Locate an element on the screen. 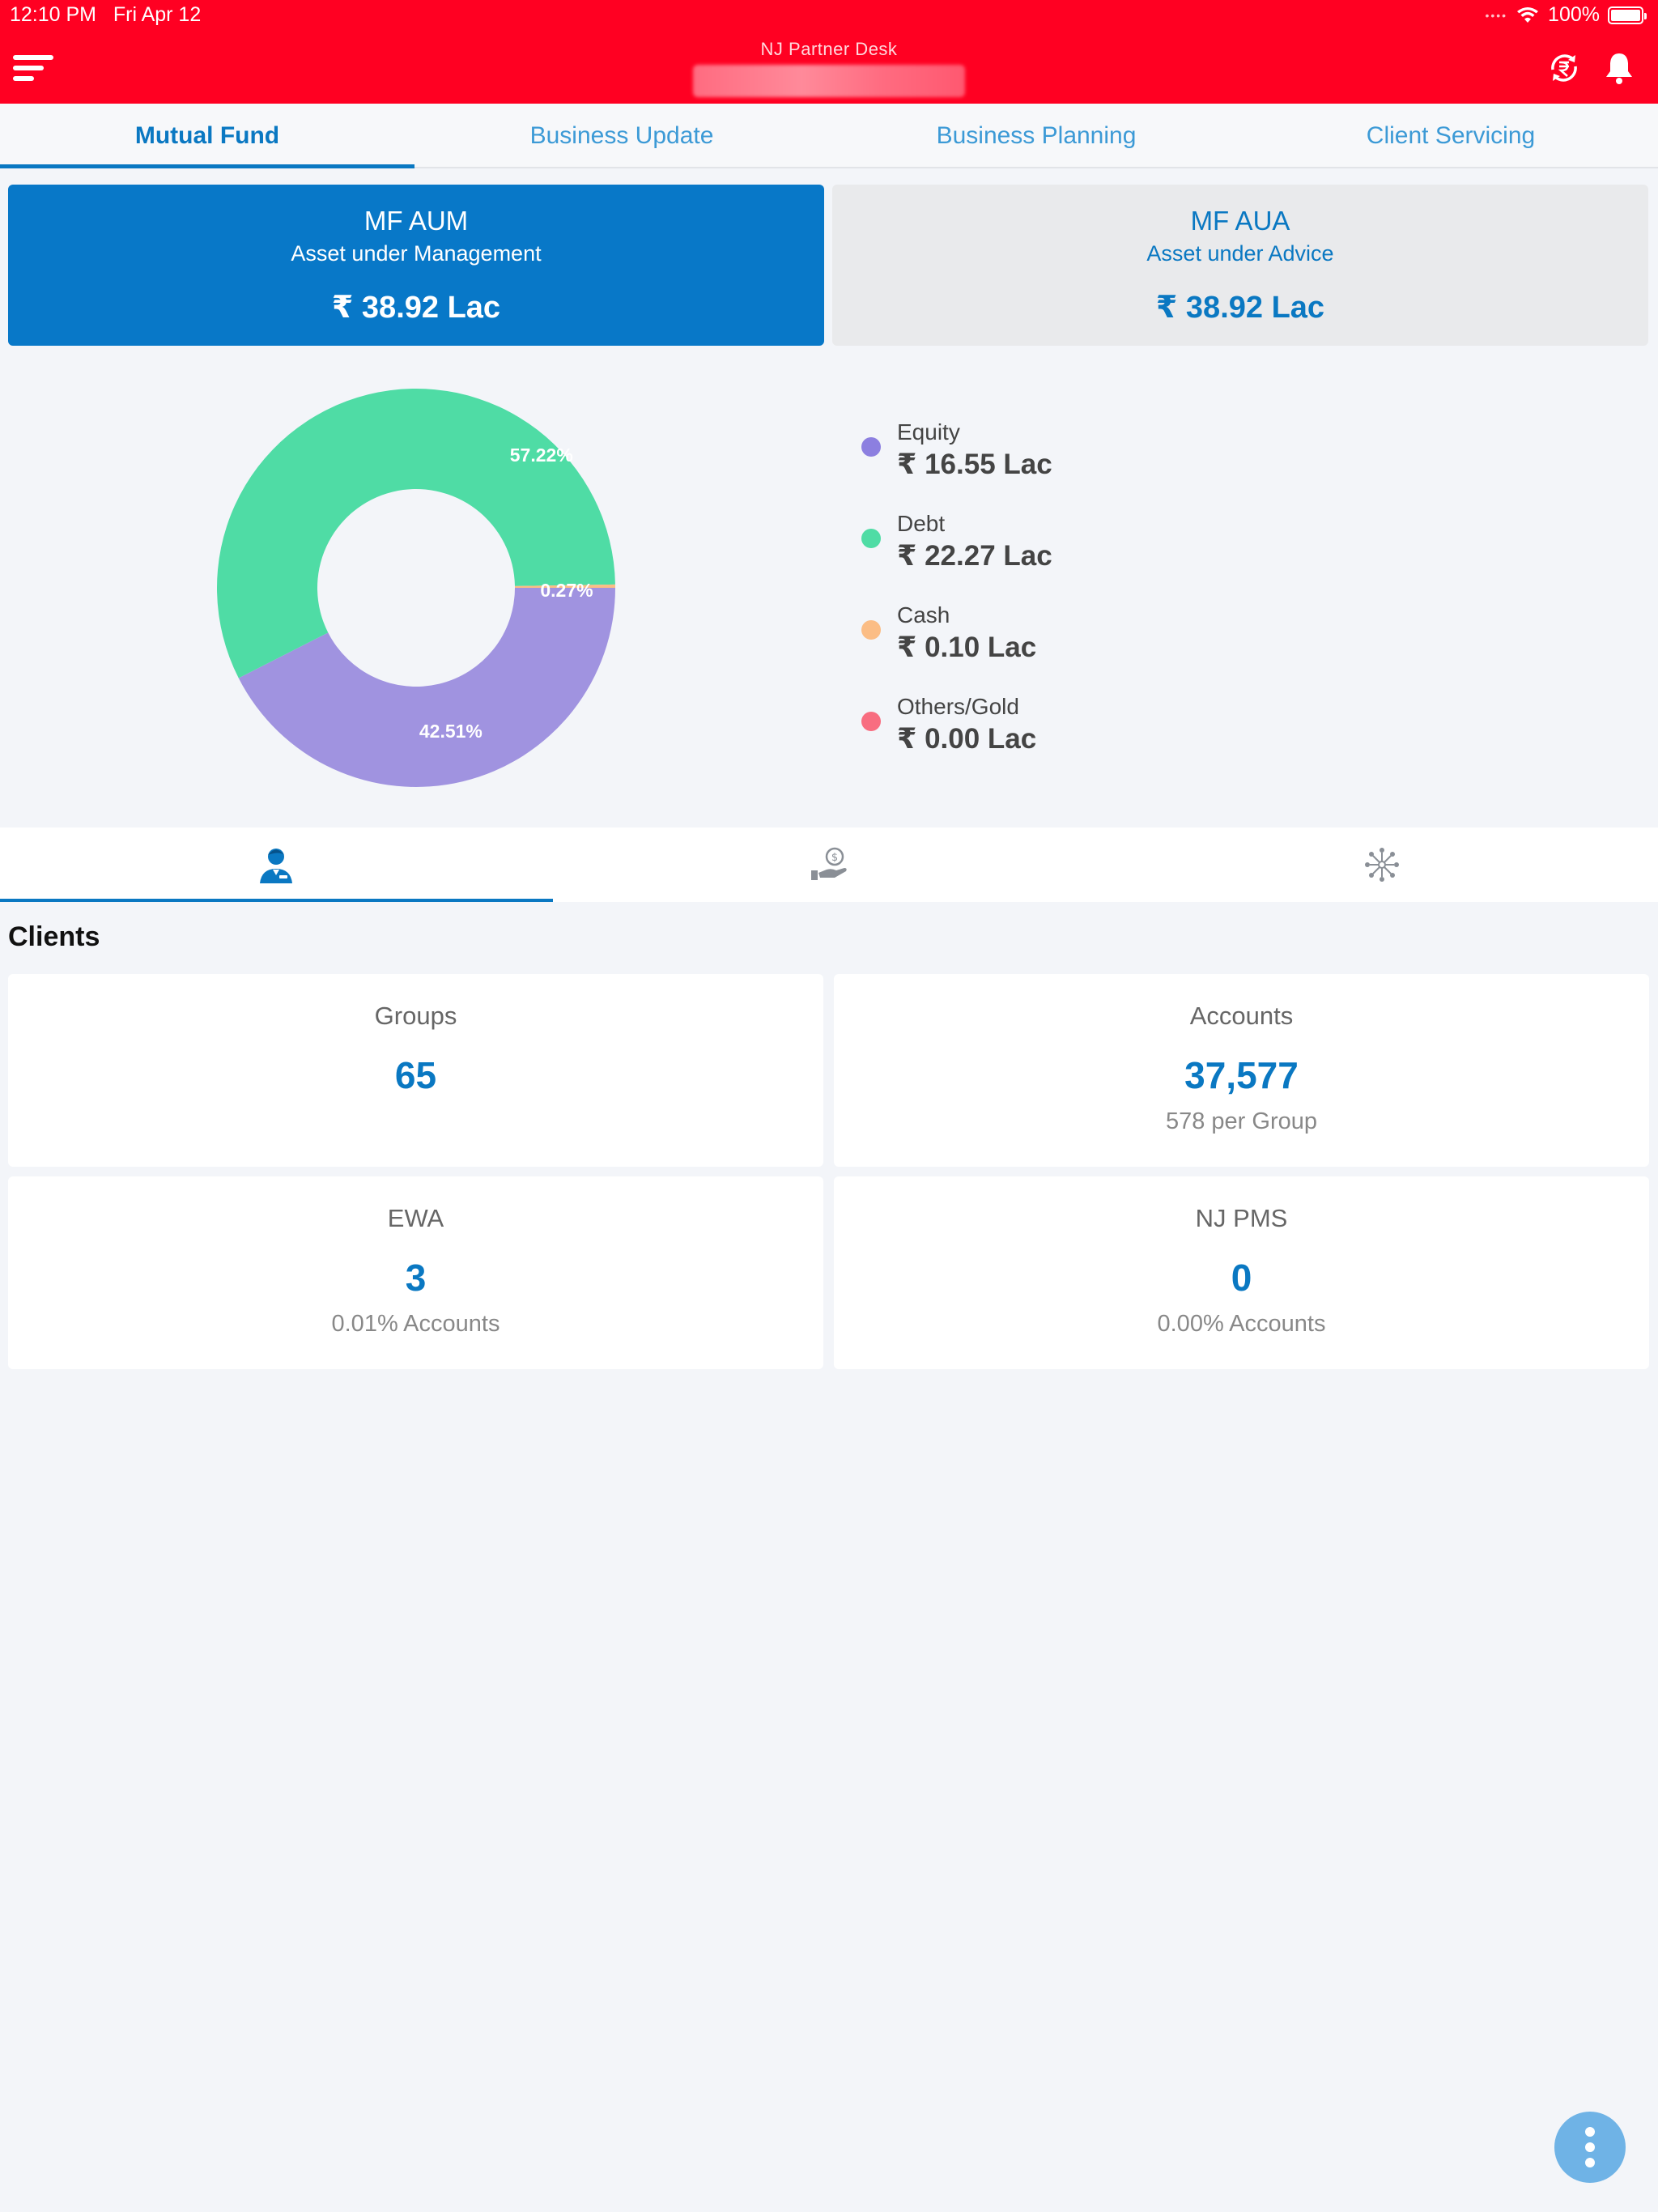  aua-value: ₹ 38.92 Lac is located at coordinates (1240, 308).